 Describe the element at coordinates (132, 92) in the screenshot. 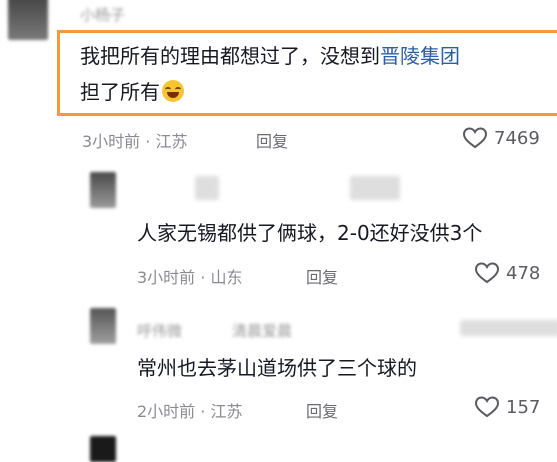

I see `comment-text-line-2: 担了所有` at that location.